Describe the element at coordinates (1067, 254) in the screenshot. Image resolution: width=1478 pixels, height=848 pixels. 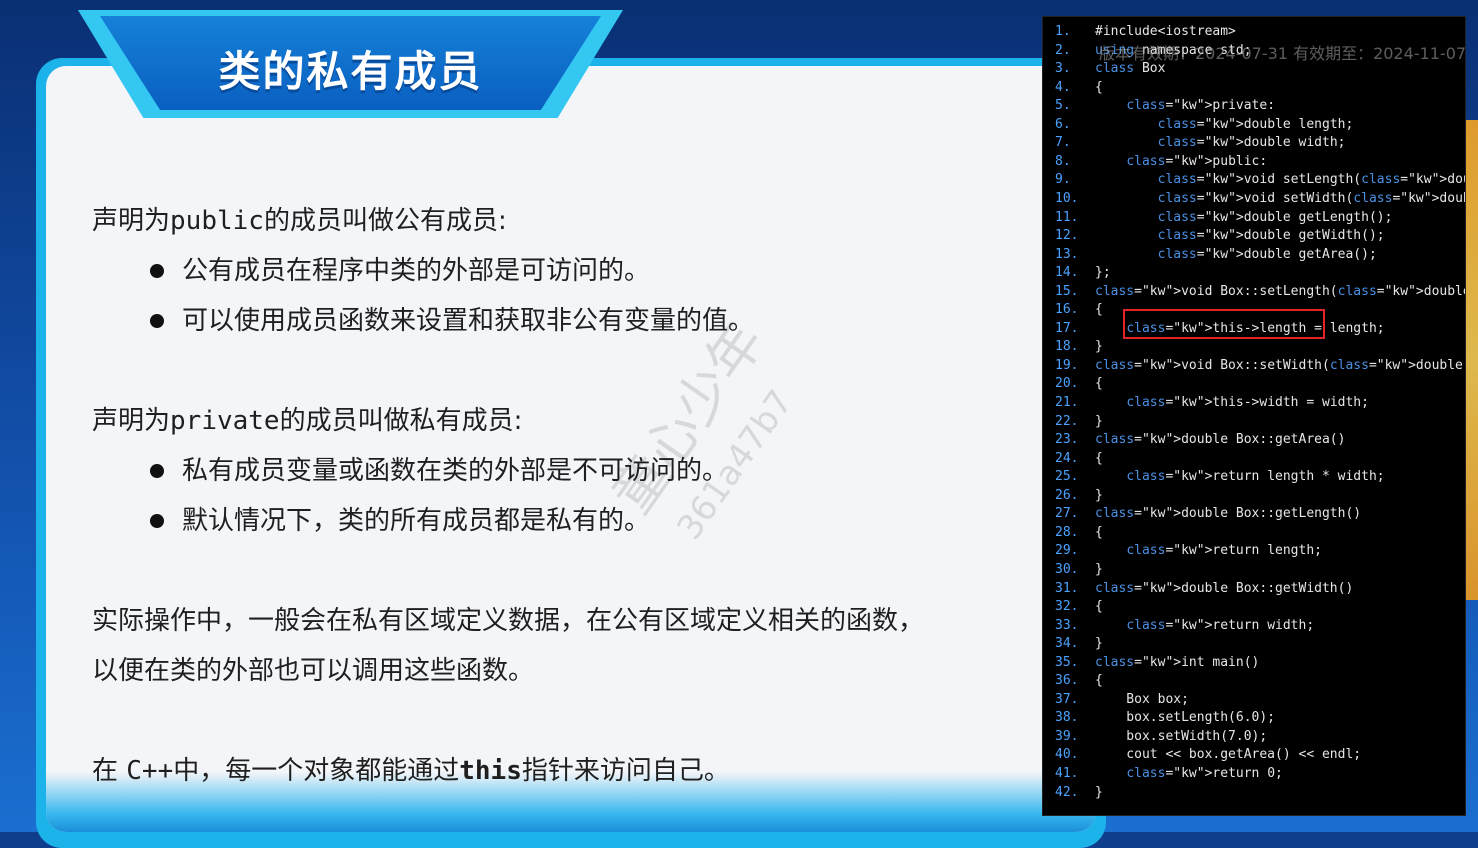
I see `code-line-number: 13.` at that location.